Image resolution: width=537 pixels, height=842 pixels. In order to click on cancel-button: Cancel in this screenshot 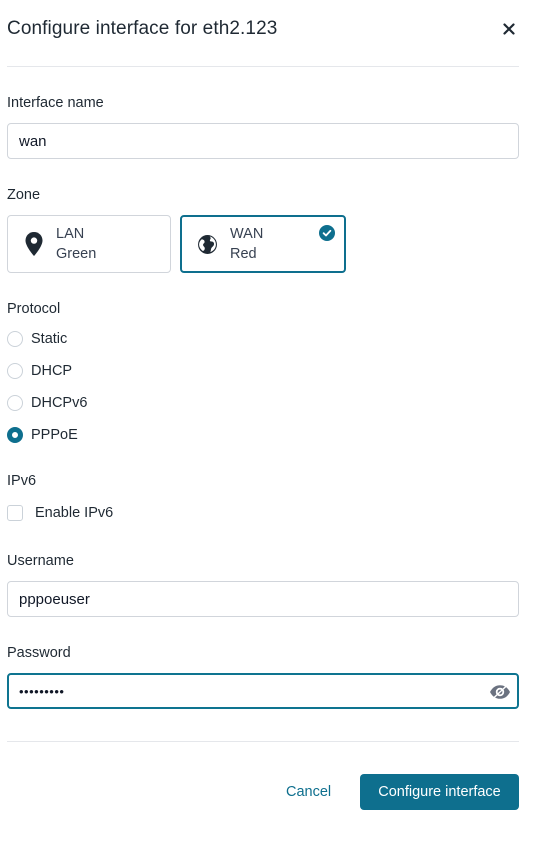, I will do `click(308, 792)`.